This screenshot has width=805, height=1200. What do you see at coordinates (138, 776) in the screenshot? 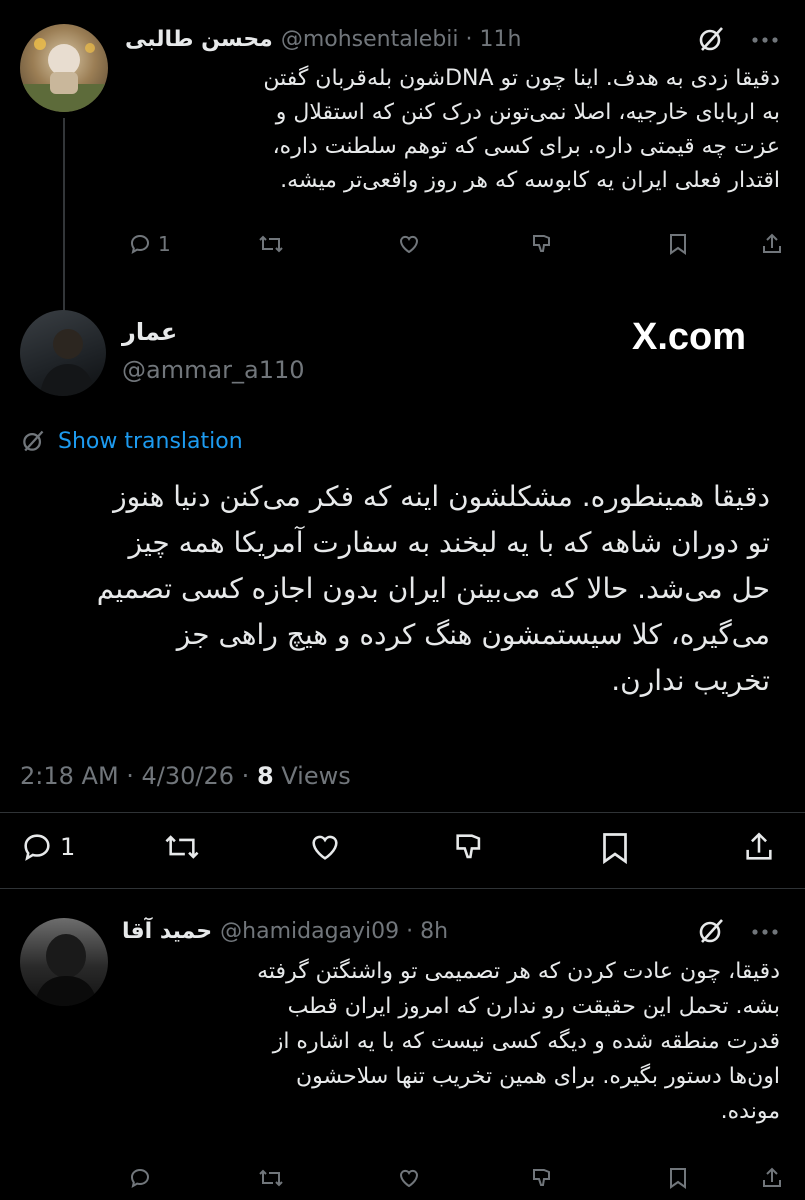
I see `timestamp: 2:18 AM · 4/30/26 ·` at bounding box center [138, 776].